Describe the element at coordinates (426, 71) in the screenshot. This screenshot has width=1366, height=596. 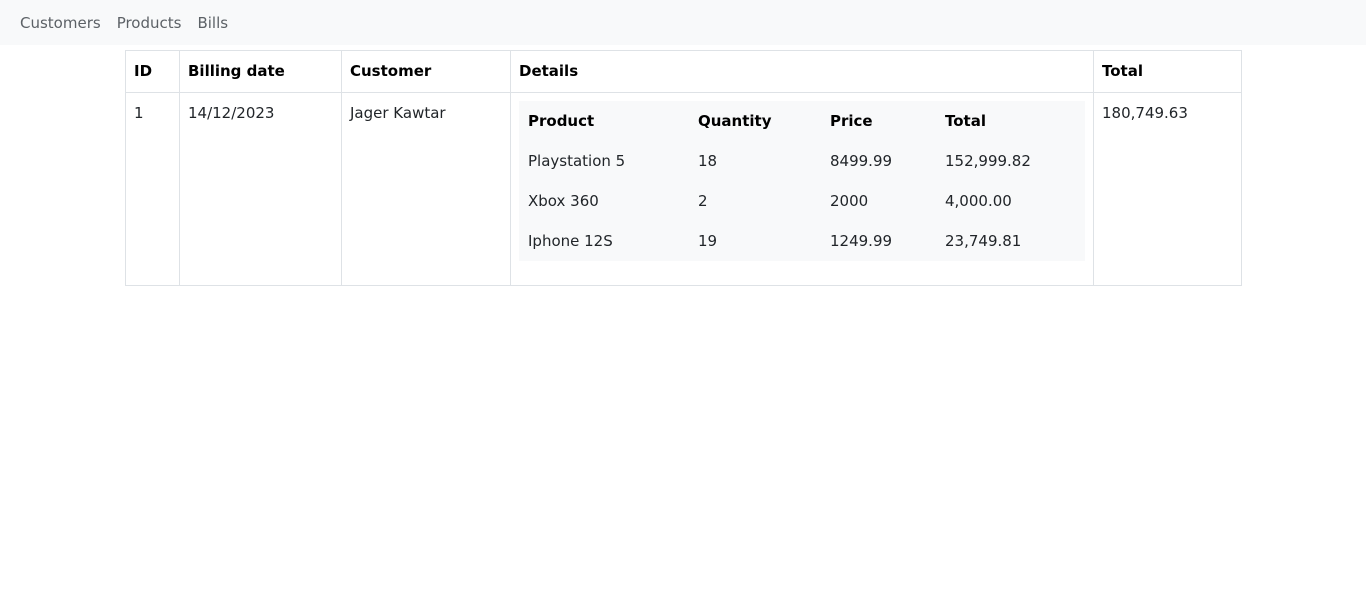
I see `column-header-customer: Customer` at that location.